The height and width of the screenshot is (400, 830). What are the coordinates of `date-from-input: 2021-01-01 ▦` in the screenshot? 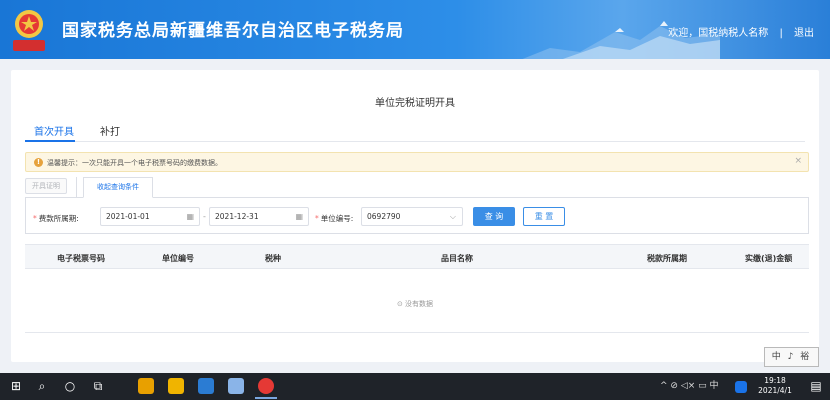 It's located at (150, 216).